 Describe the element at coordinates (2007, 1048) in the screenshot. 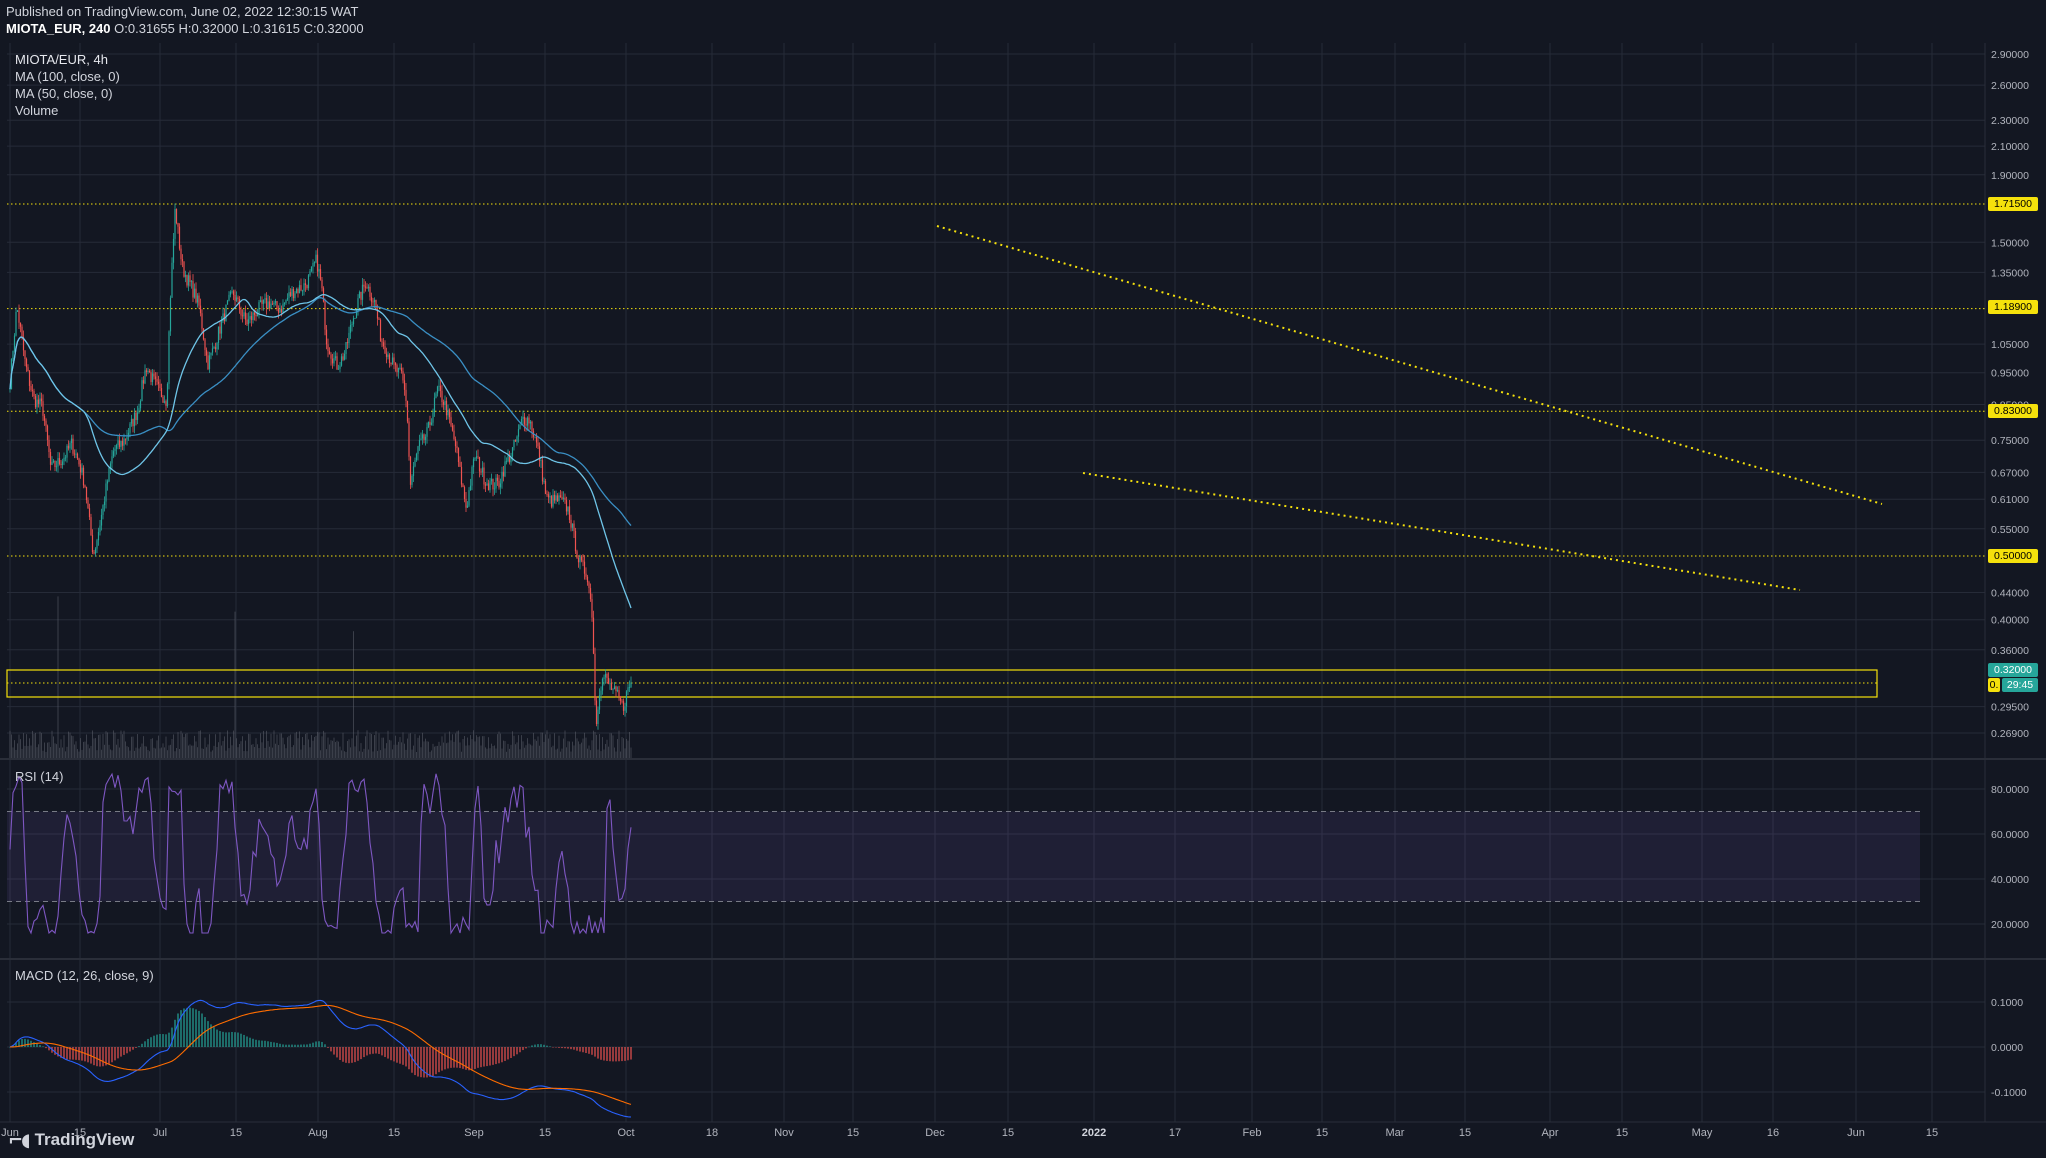

I see `macd-y-tick-label: 0.0000` at that location.